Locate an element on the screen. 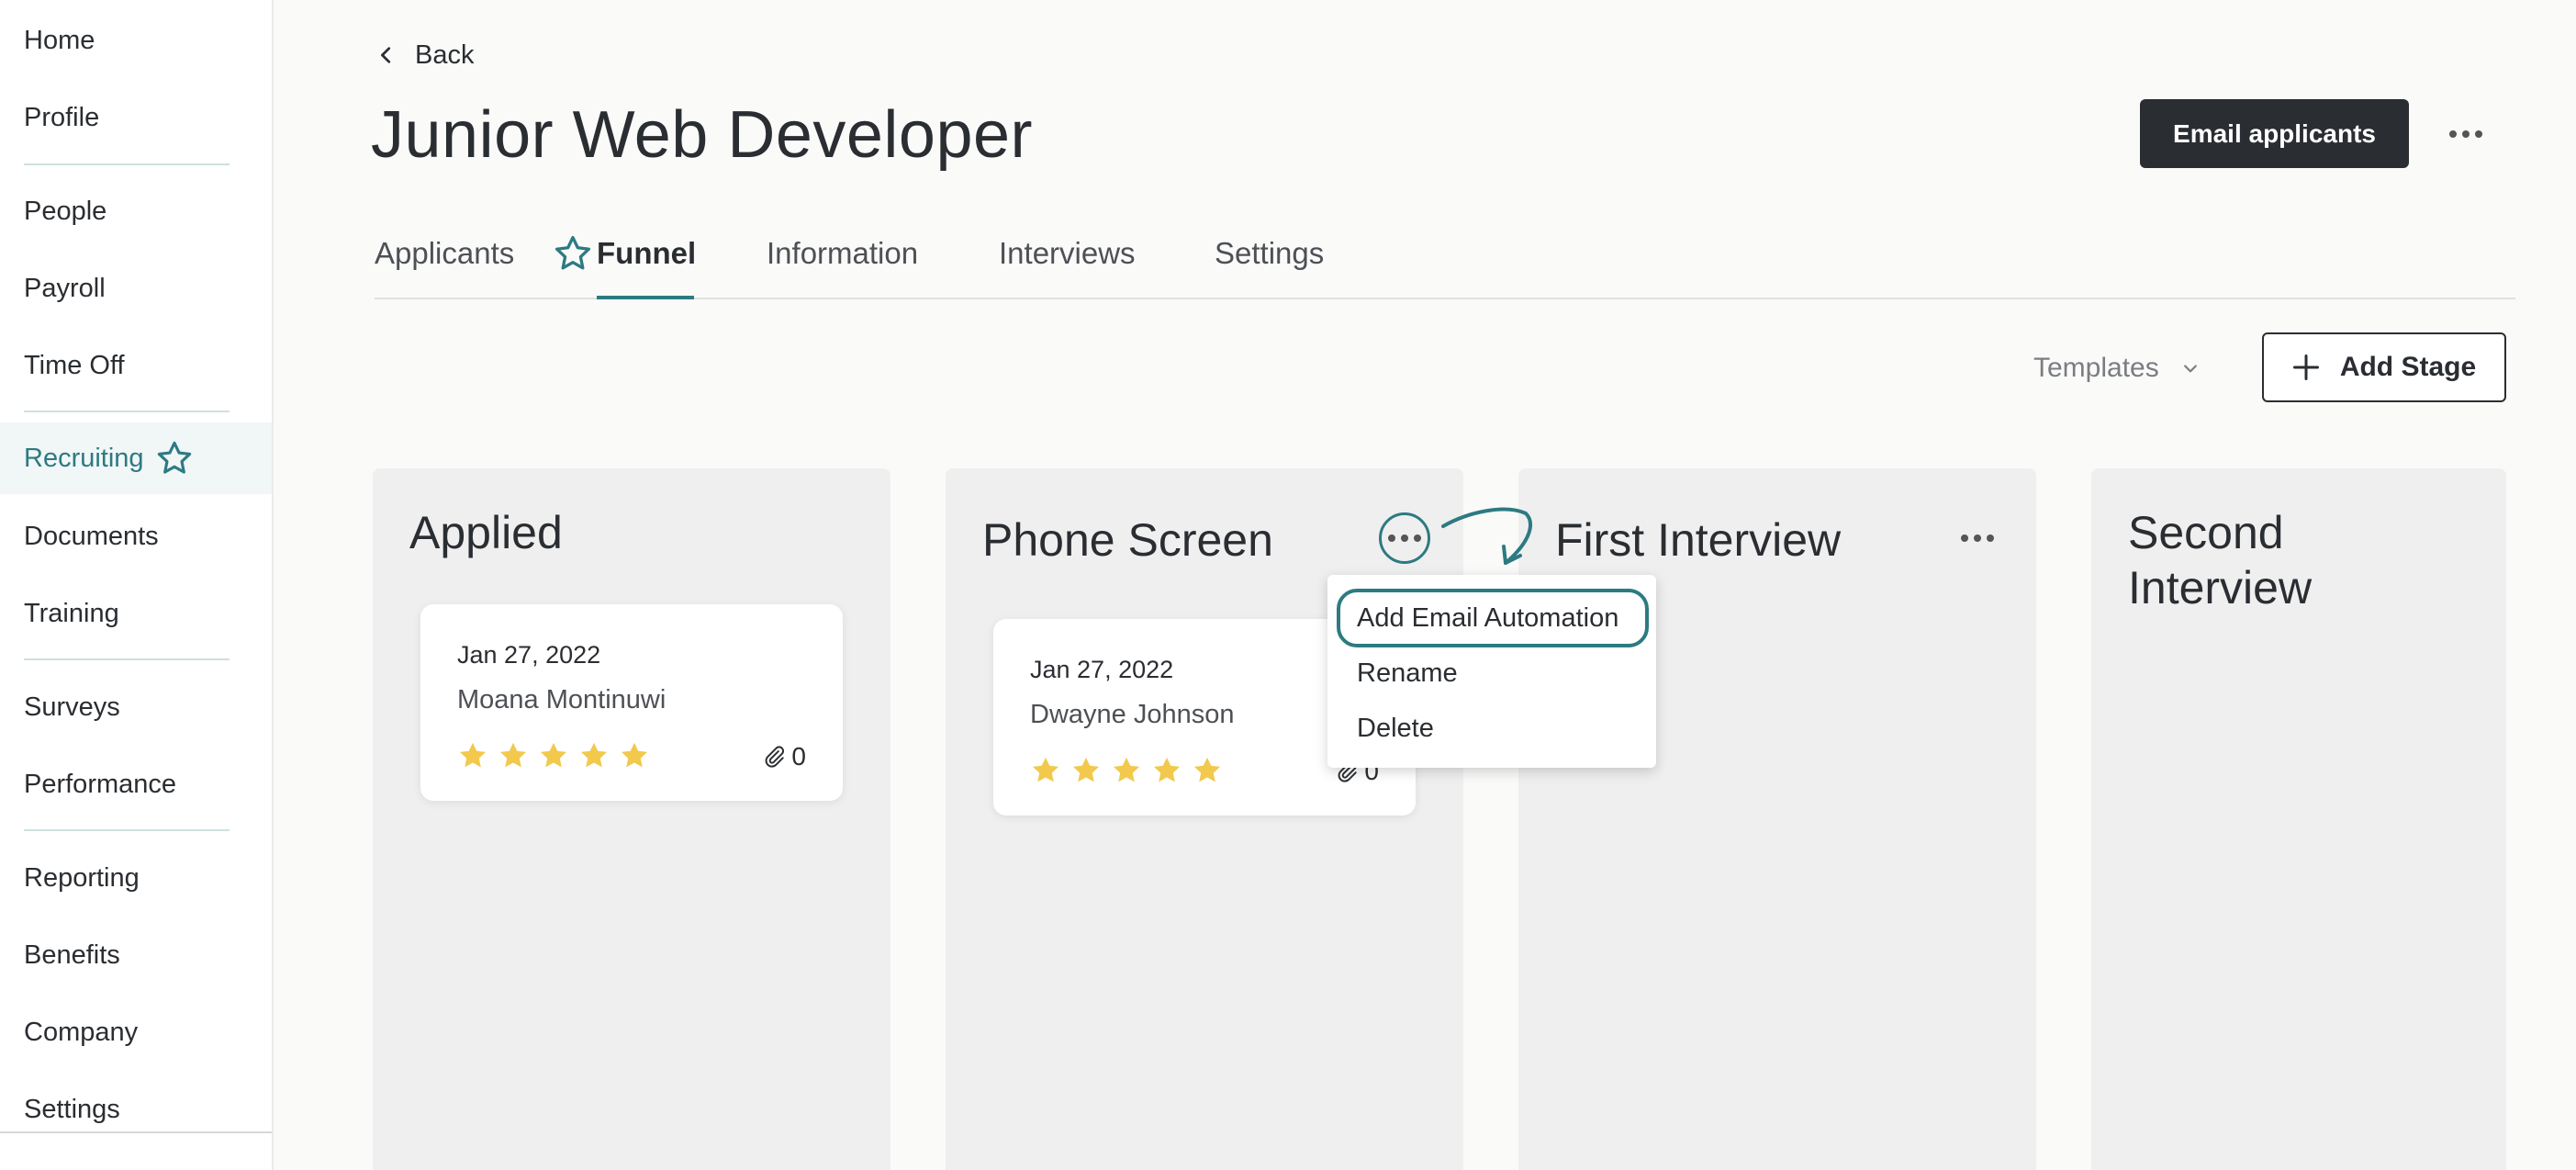  applicant-name: Dwayne Johnson is located at coordinates (1132, 714).